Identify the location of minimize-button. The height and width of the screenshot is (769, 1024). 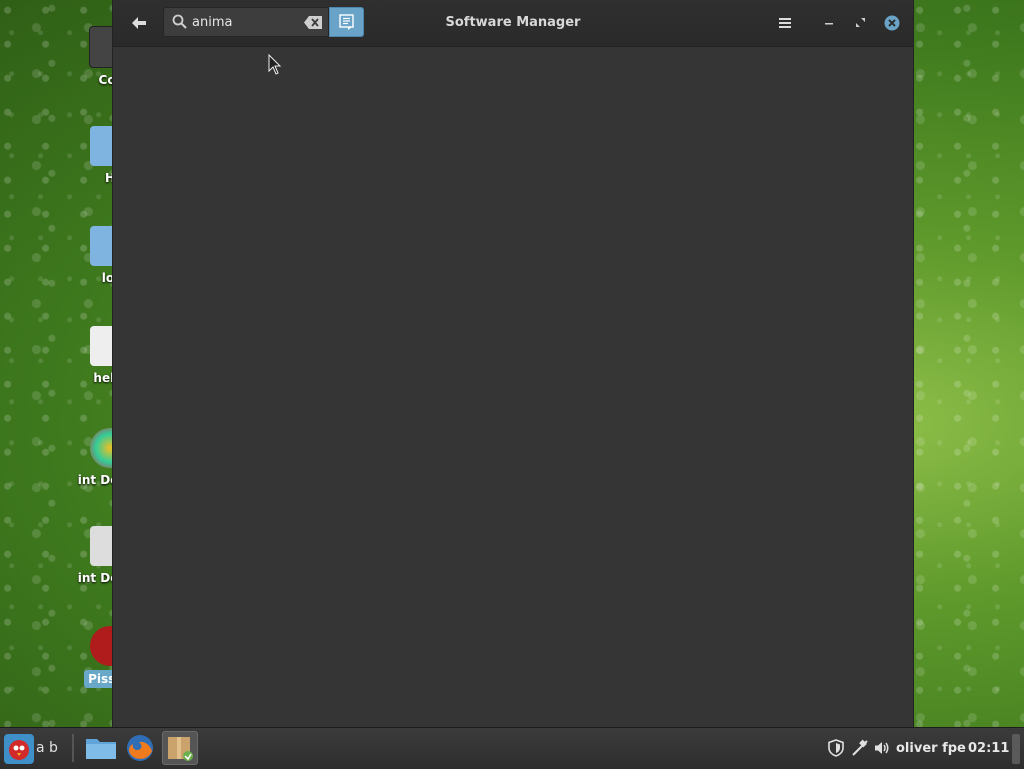
(829, 23).